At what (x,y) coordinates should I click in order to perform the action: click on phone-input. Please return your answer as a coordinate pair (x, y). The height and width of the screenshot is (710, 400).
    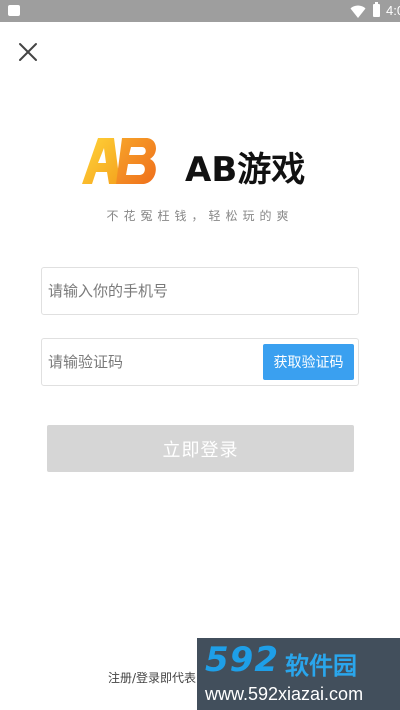
    Looking at the image, I should click on (198, 291).